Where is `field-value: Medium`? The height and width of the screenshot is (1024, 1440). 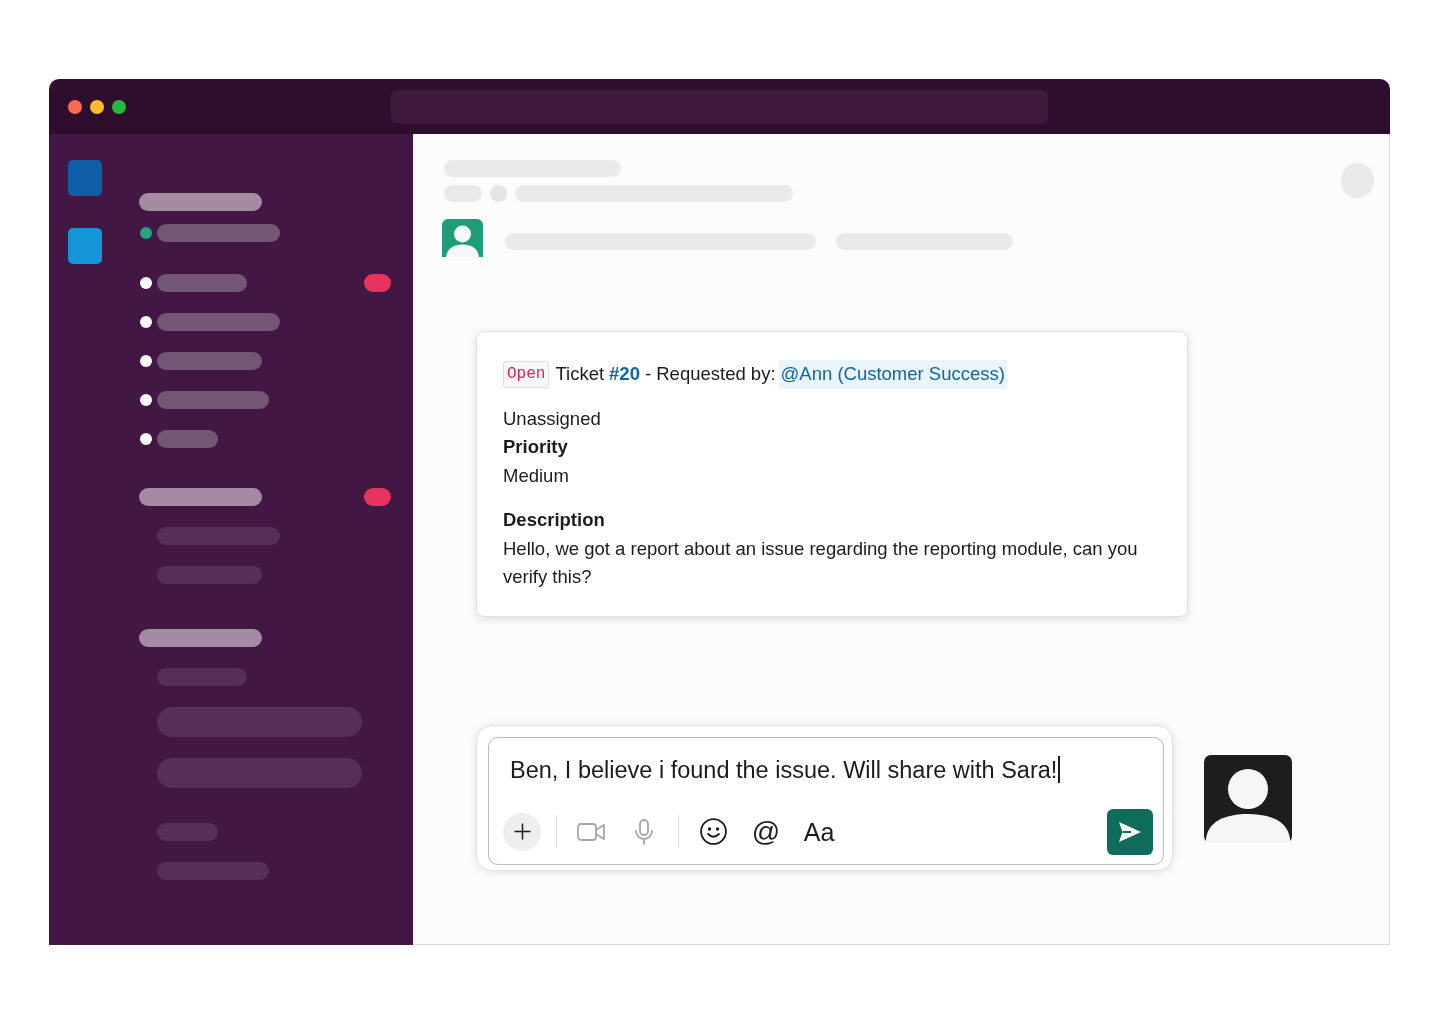 field-value: Medium is located at coordinates (536, 475).